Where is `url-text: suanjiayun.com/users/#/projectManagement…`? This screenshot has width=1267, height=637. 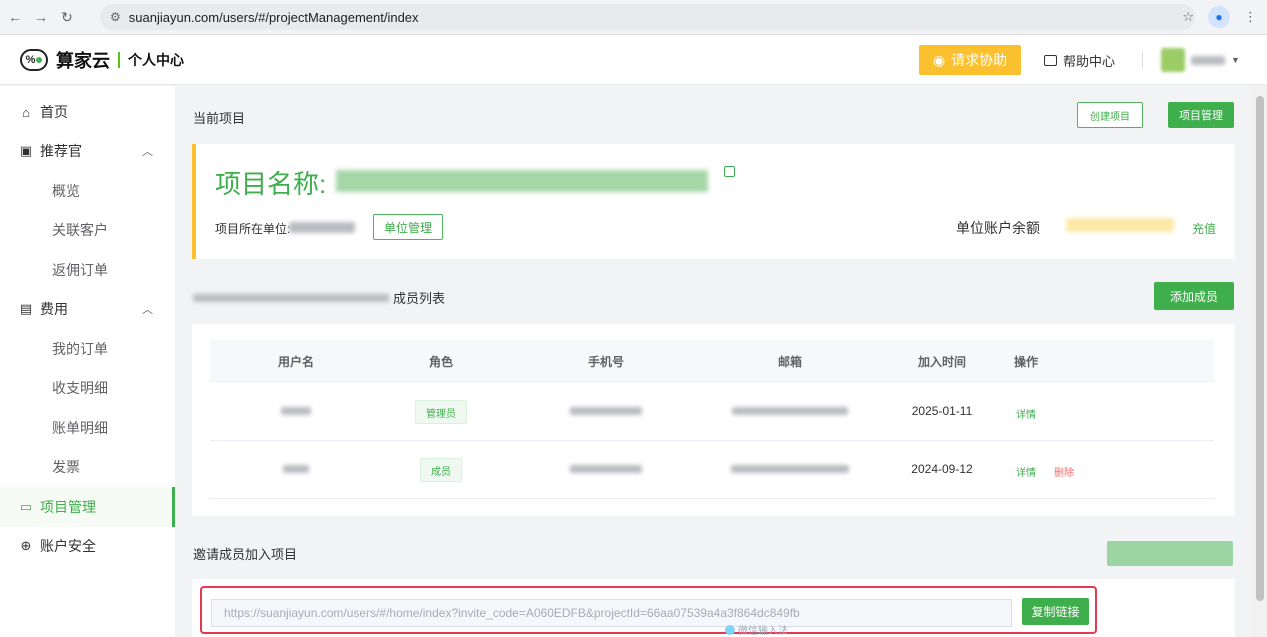 url-text: suanjiayun.com/users/#/projectManagement… is located at coordinates (273, 17).